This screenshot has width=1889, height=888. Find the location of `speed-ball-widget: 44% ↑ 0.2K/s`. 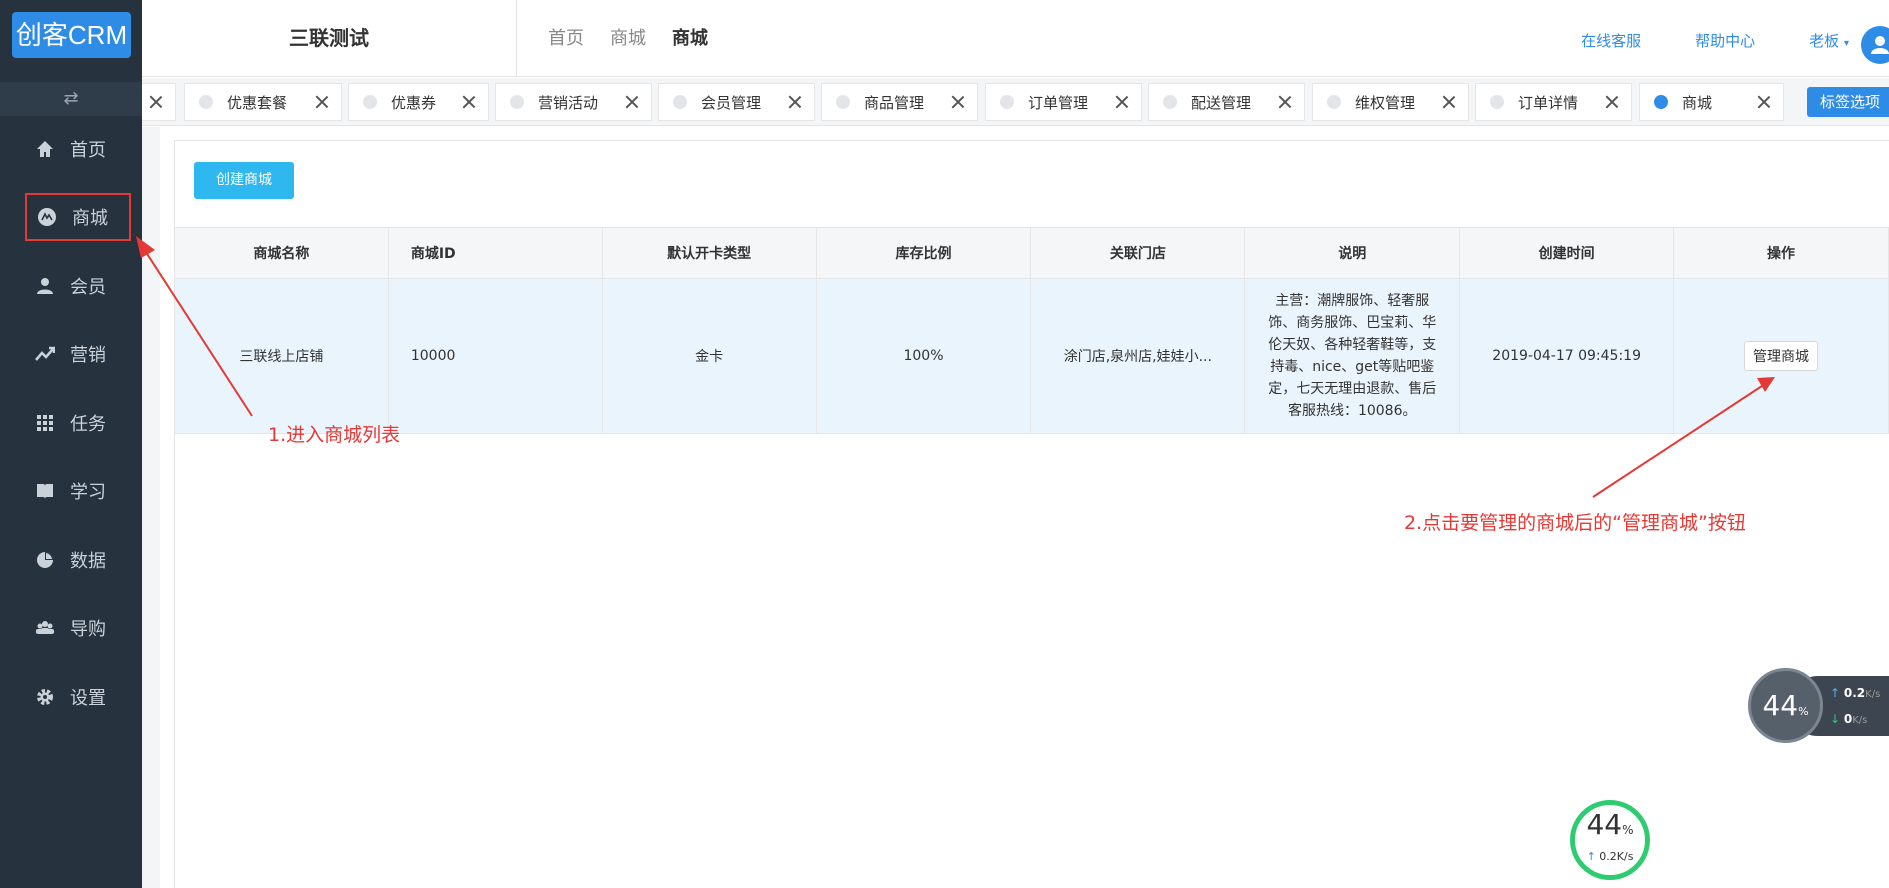

speed-ball-widget: 44% ↑ 0.2K/s is located at coordinates (1610, 840).